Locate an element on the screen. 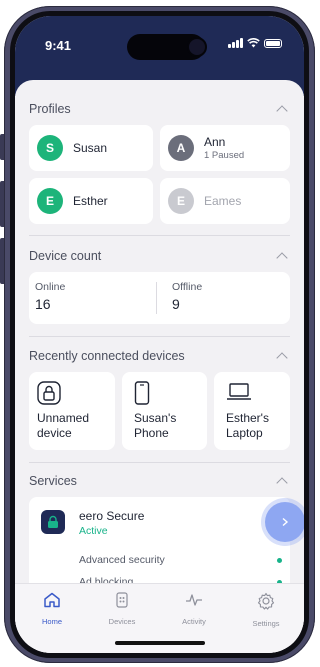  tab-bar: Home Devices Activity Settings is located at coordinates (159, 618).